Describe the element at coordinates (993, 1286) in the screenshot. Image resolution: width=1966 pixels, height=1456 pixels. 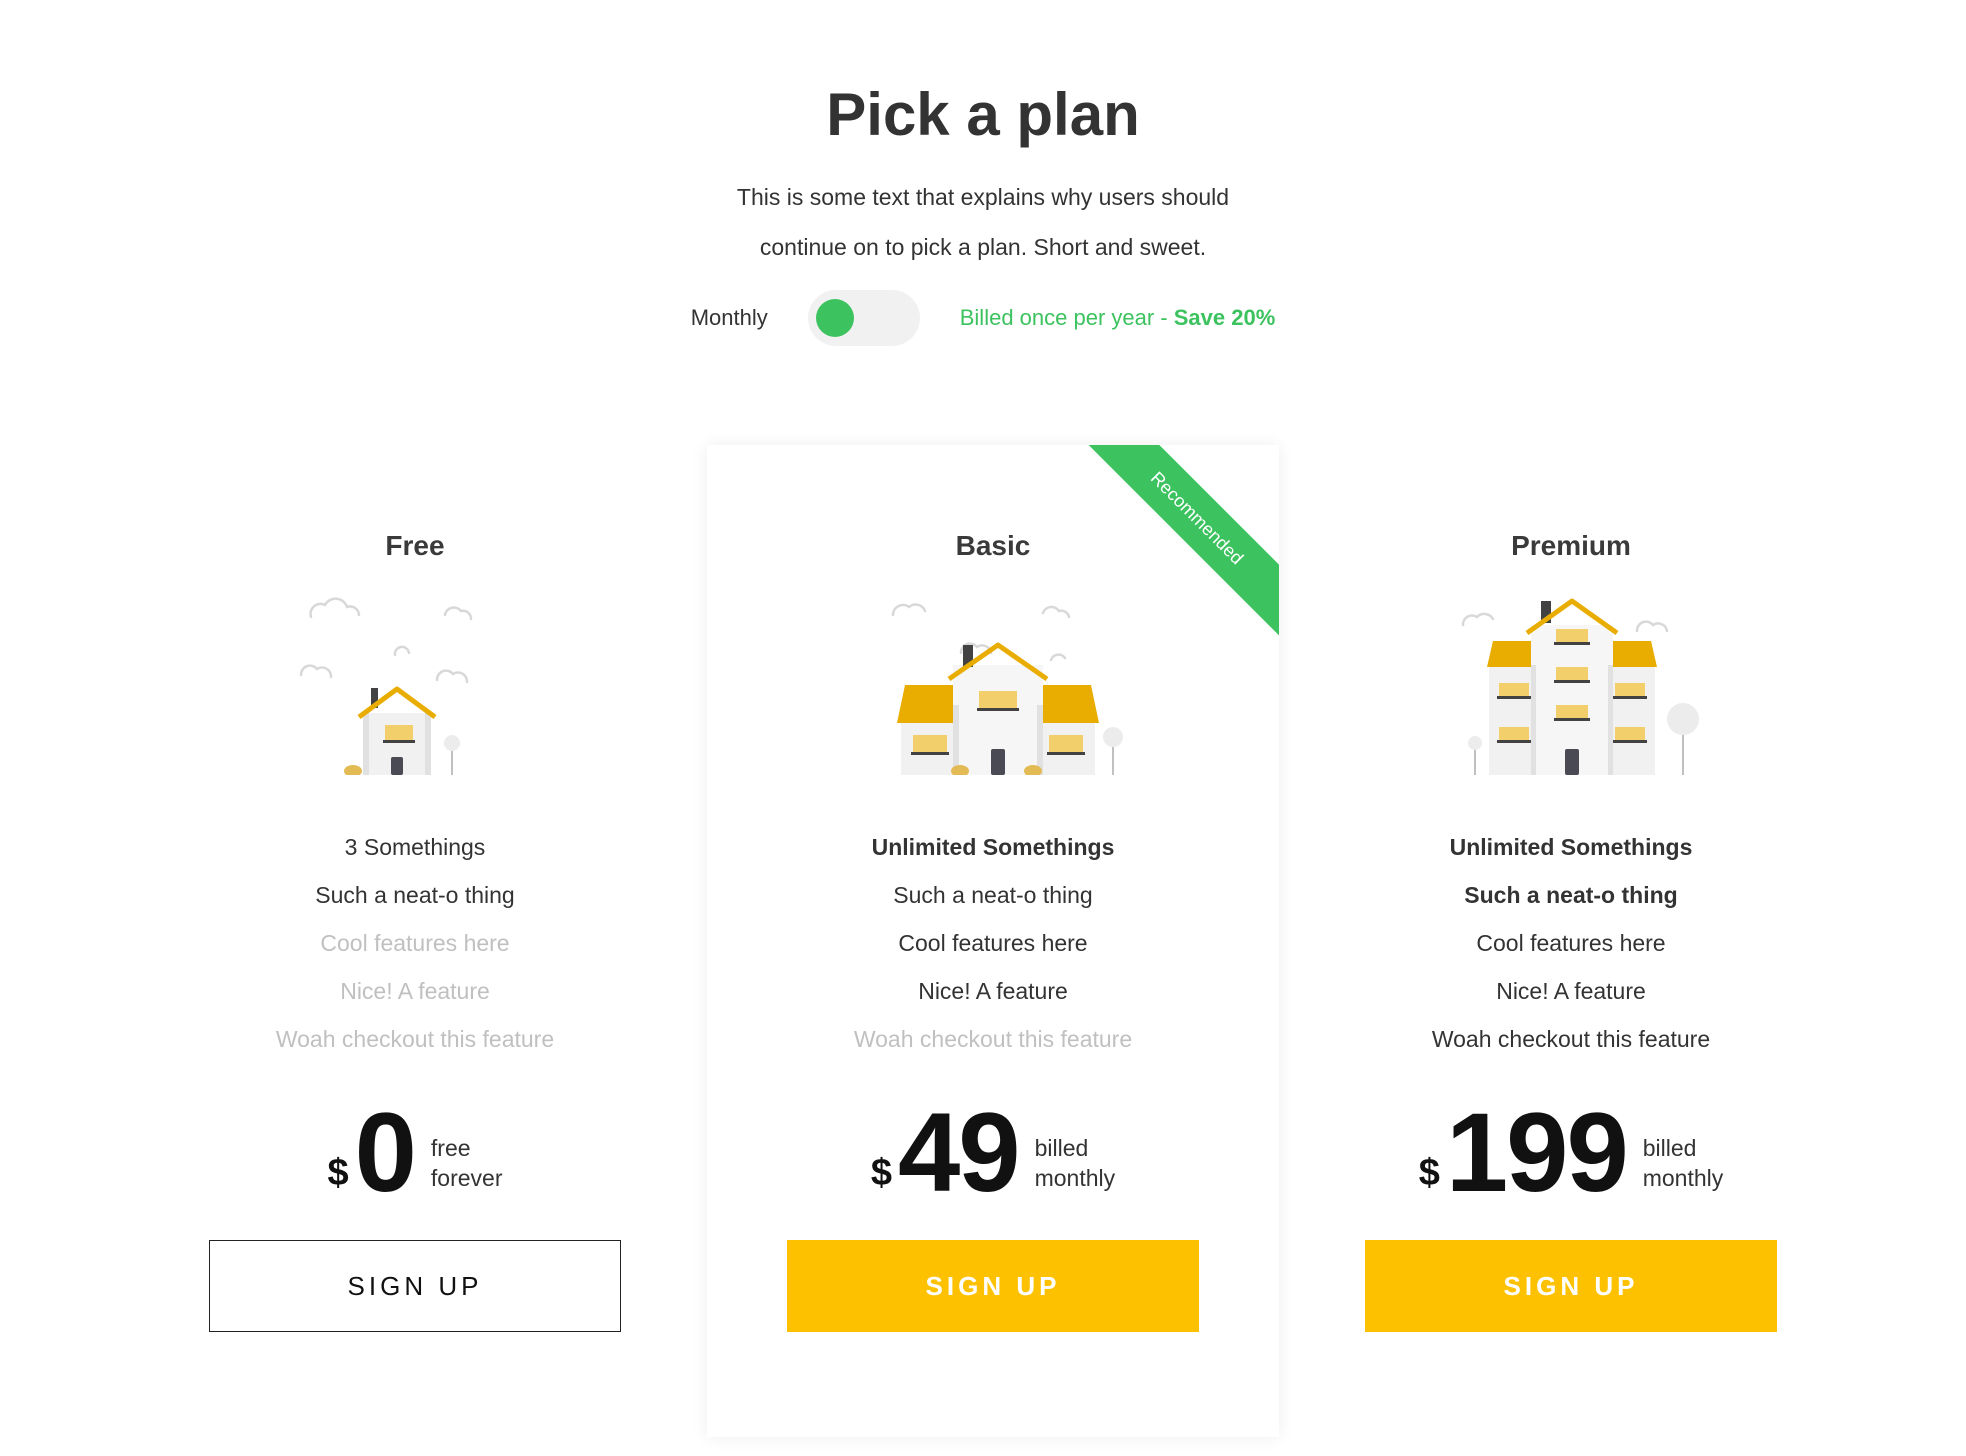
I see `signup-button-basic: SIGN UP` at that location.